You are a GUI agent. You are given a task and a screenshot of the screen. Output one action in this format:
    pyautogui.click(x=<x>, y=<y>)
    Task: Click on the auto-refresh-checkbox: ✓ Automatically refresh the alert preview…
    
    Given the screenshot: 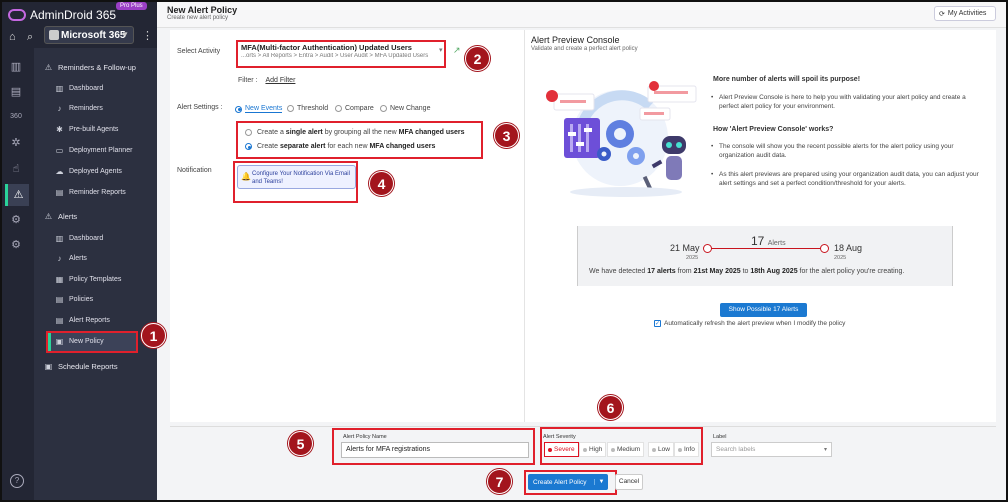 What is the action you would take?
    pyautogui.click(x=749, y=323)
    